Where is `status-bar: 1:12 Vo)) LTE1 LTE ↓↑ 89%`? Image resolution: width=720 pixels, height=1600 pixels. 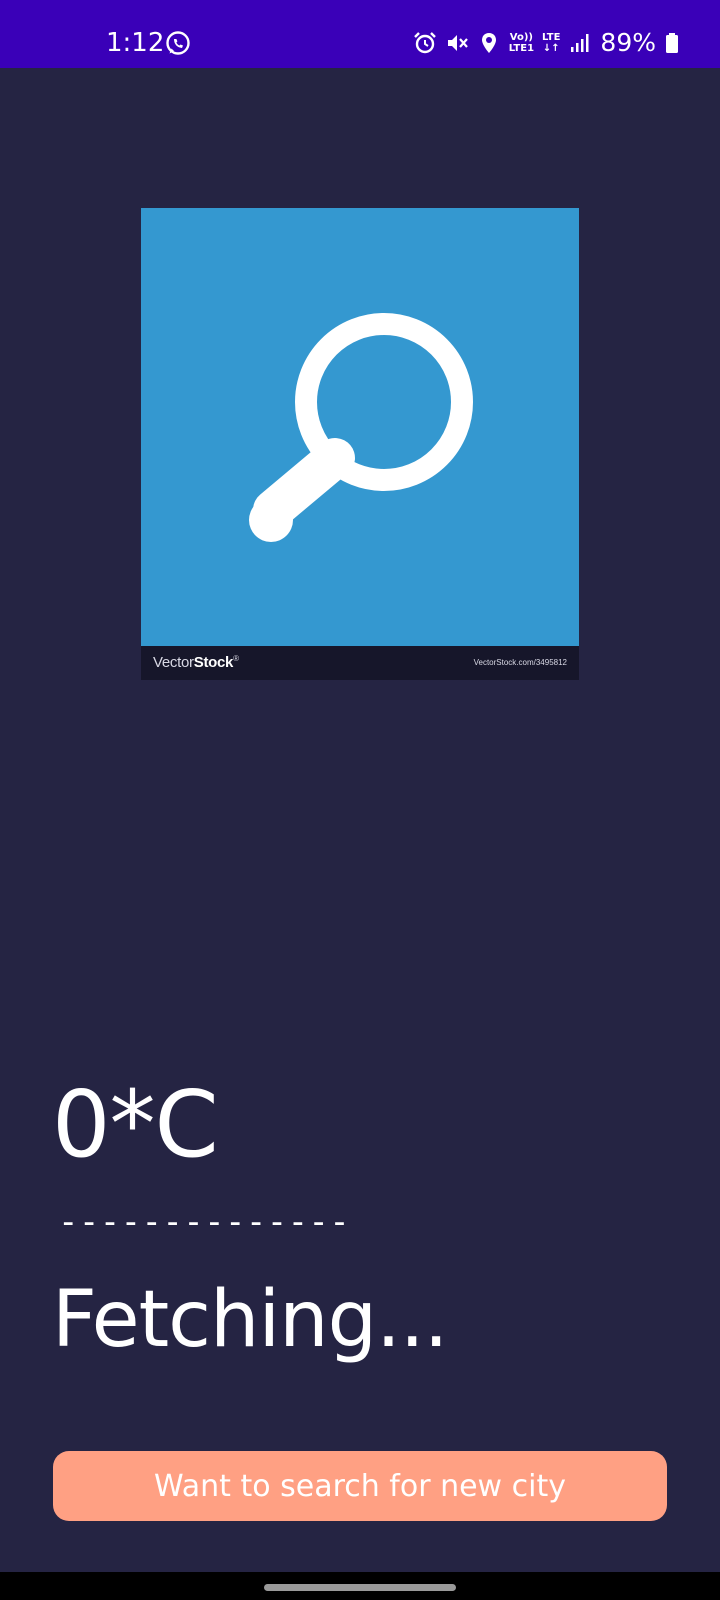
status-bar: 1:12 Vo)) LTE1 LTE ↓↑ 89% is located at coordinates (360, 34).